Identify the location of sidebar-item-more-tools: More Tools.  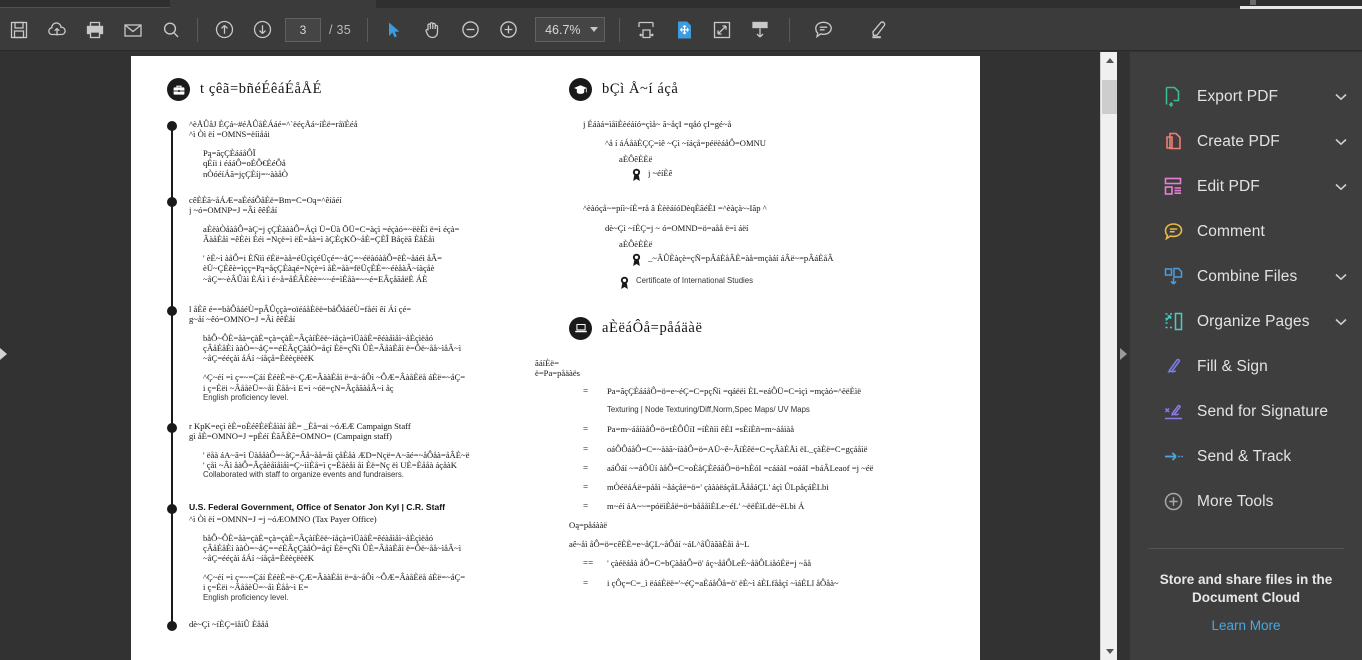
(1246, 501).